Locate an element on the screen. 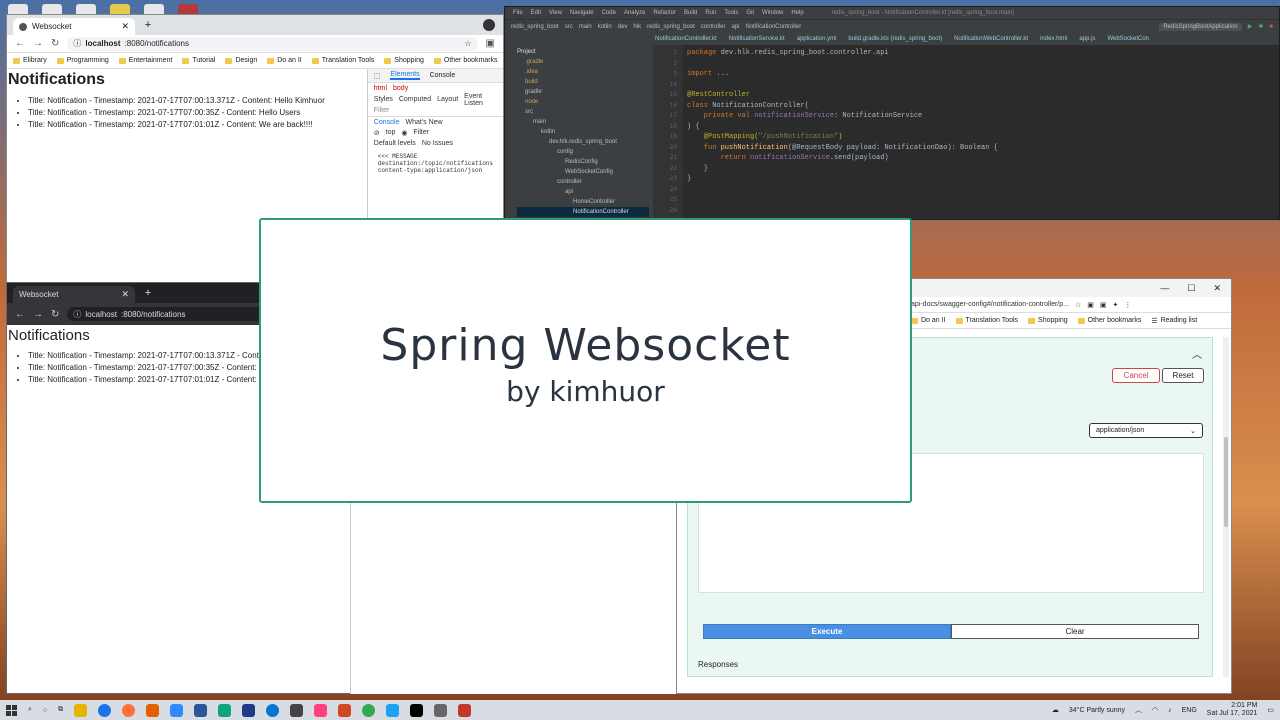 Image resolution: width=1280 pixels, height=720 pixels. notification-center-icon: ▭ is located at coordinates (1270, 710).